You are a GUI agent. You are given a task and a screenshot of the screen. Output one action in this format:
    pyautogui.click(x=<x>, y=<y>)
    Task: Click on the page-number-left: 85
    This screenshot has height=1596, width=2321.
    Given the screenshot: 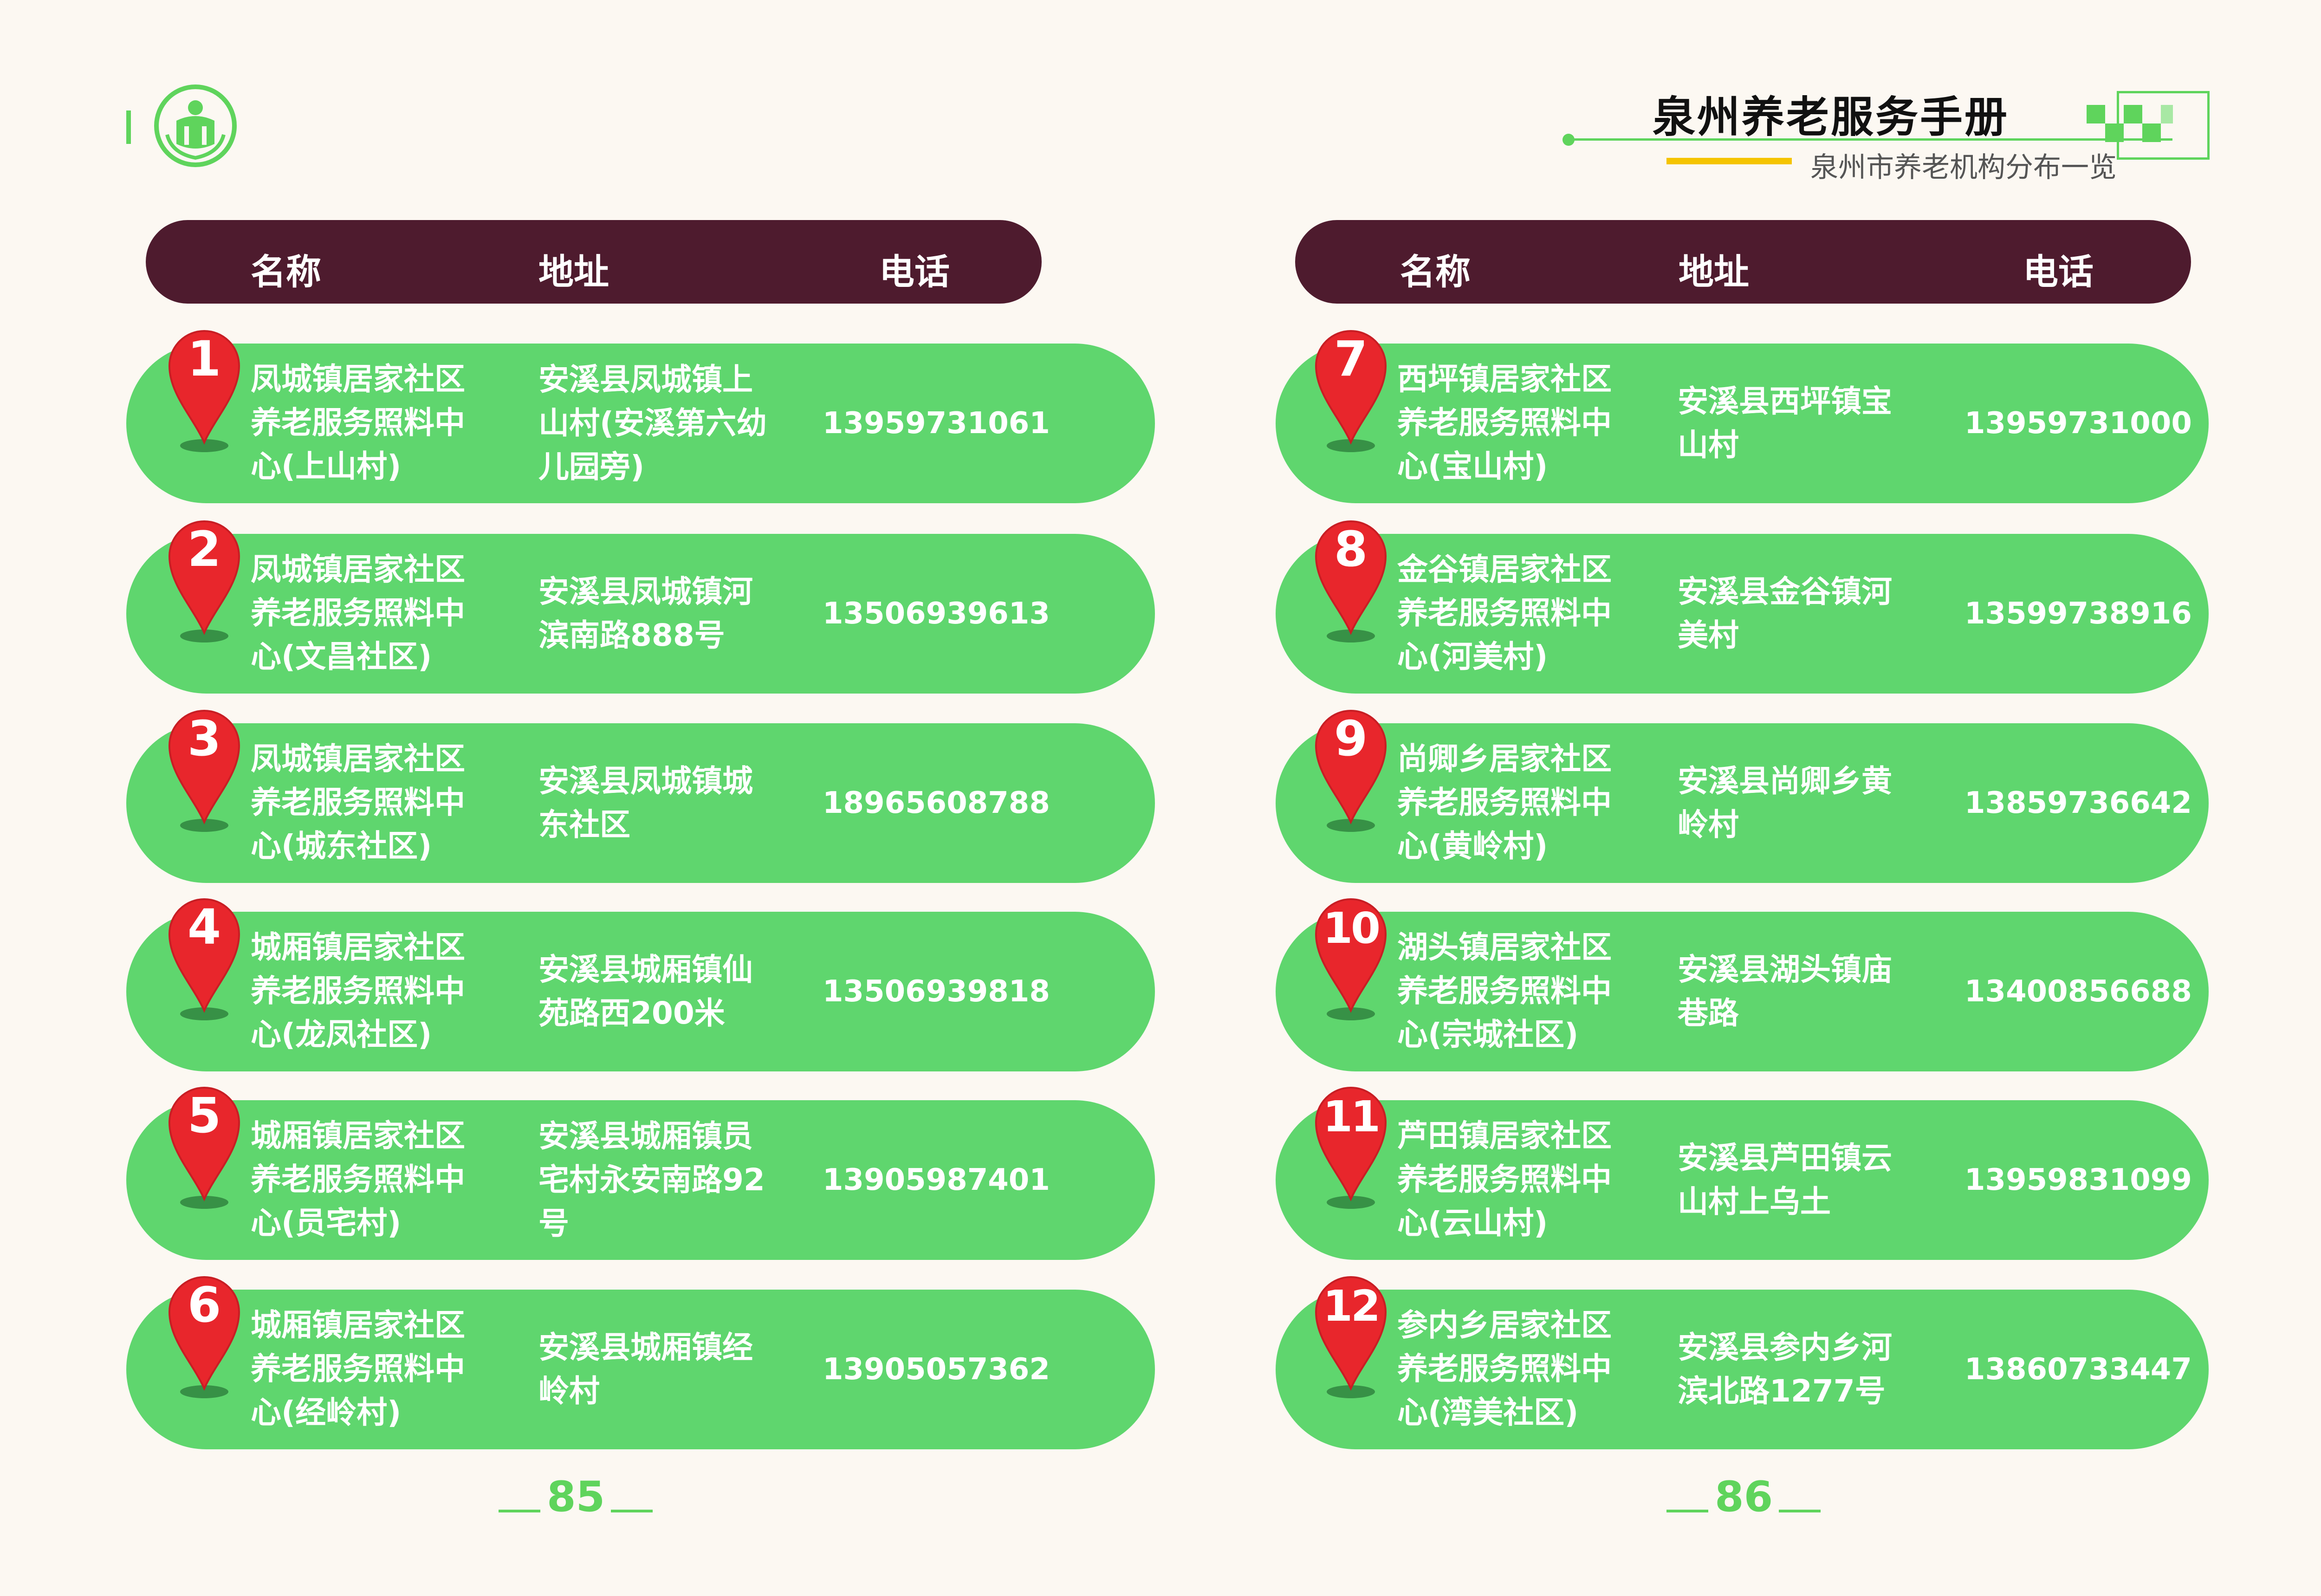 What is the action you would take?
    pyautogui.click(x=576, y=1497)
    